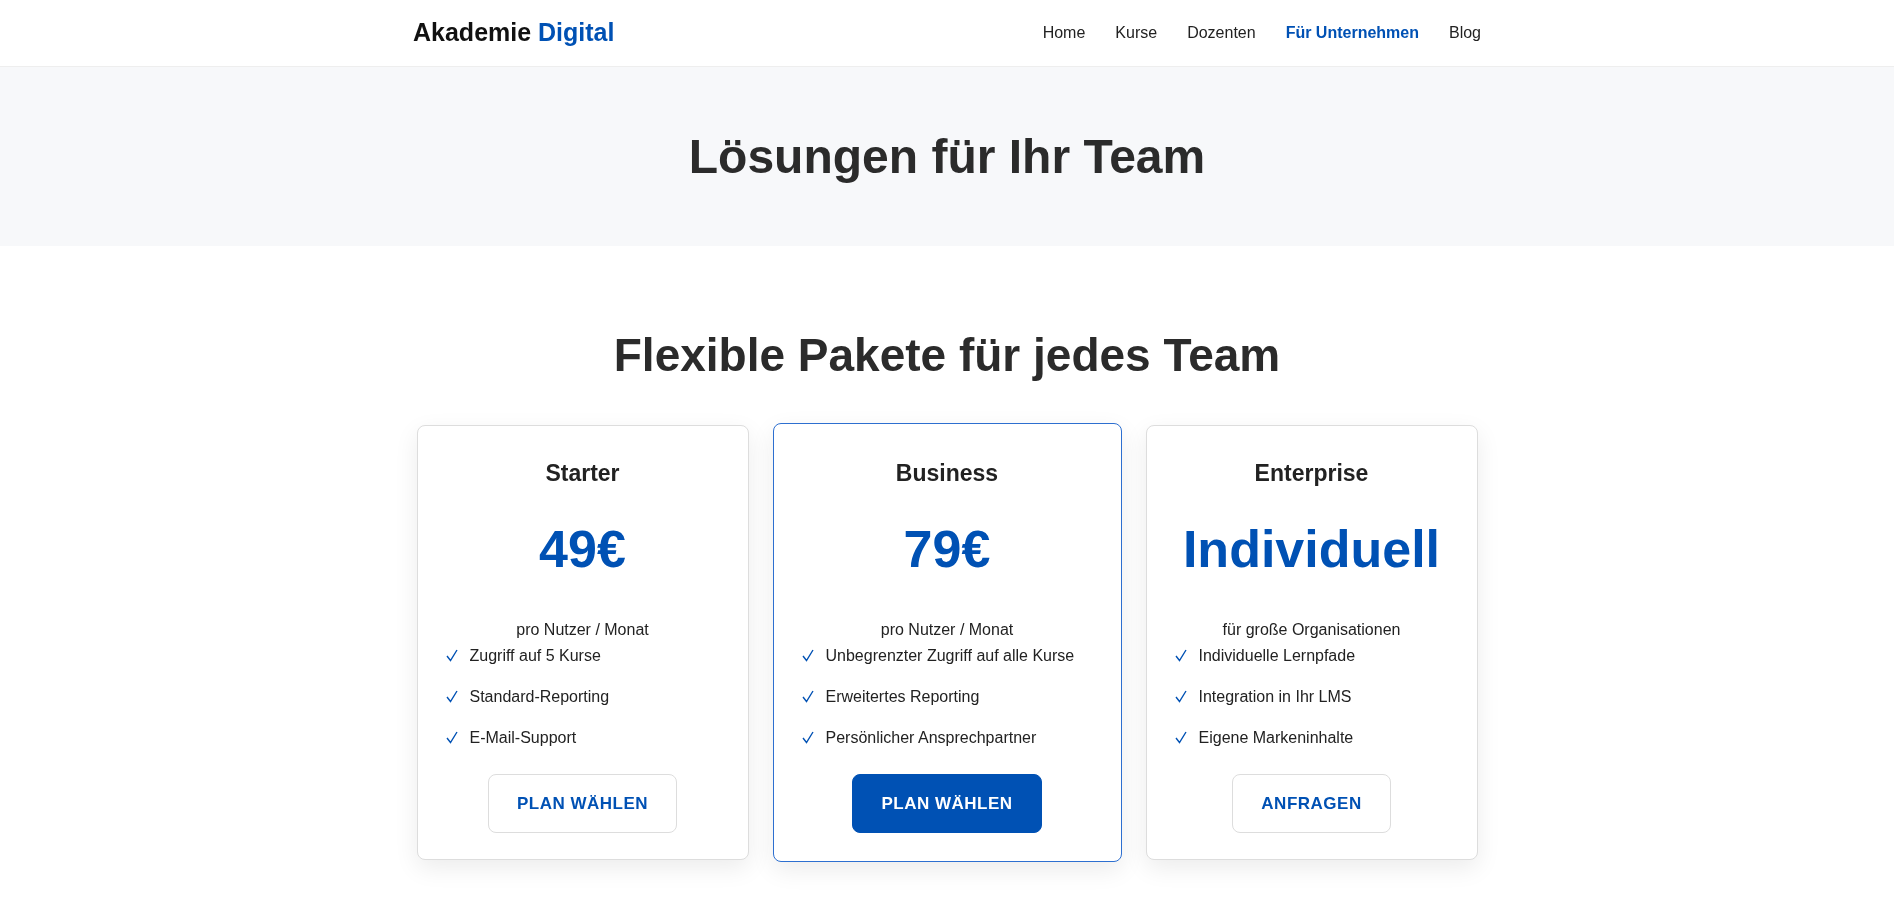  I want to click on feature-text: Zugriff auf 5 Kurse, so click(535, 655).